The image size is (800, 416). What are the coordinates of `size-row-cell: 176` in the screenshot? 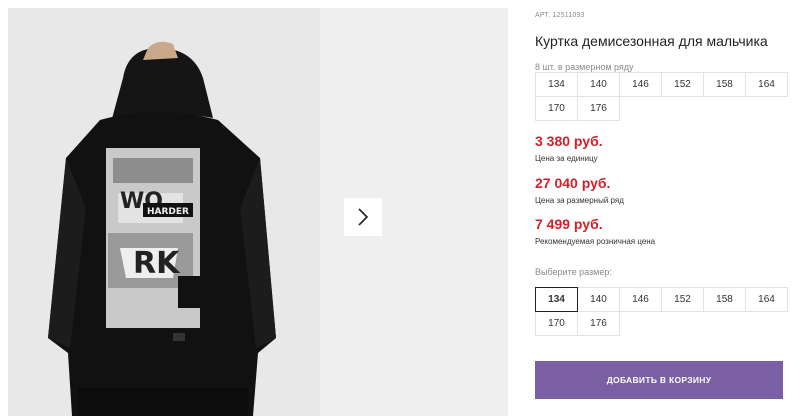 It's located at (598, 108).